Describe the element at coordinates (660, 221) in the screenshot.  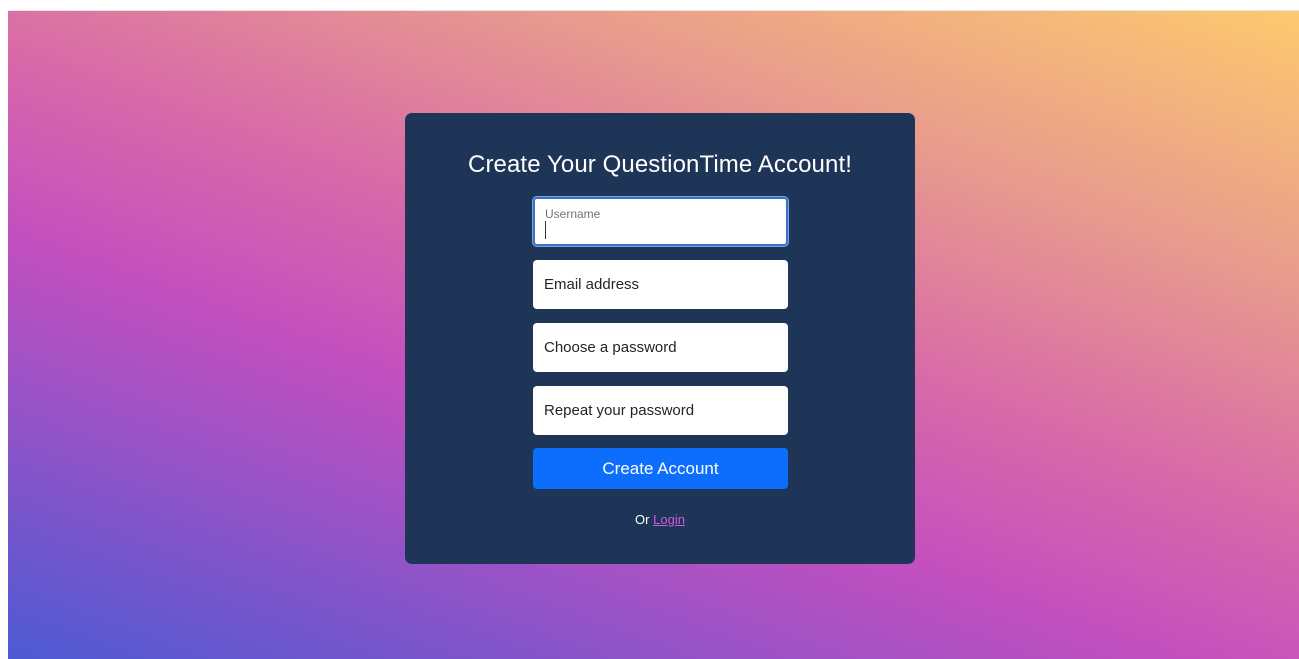
I see `username-field: Username` at that location.